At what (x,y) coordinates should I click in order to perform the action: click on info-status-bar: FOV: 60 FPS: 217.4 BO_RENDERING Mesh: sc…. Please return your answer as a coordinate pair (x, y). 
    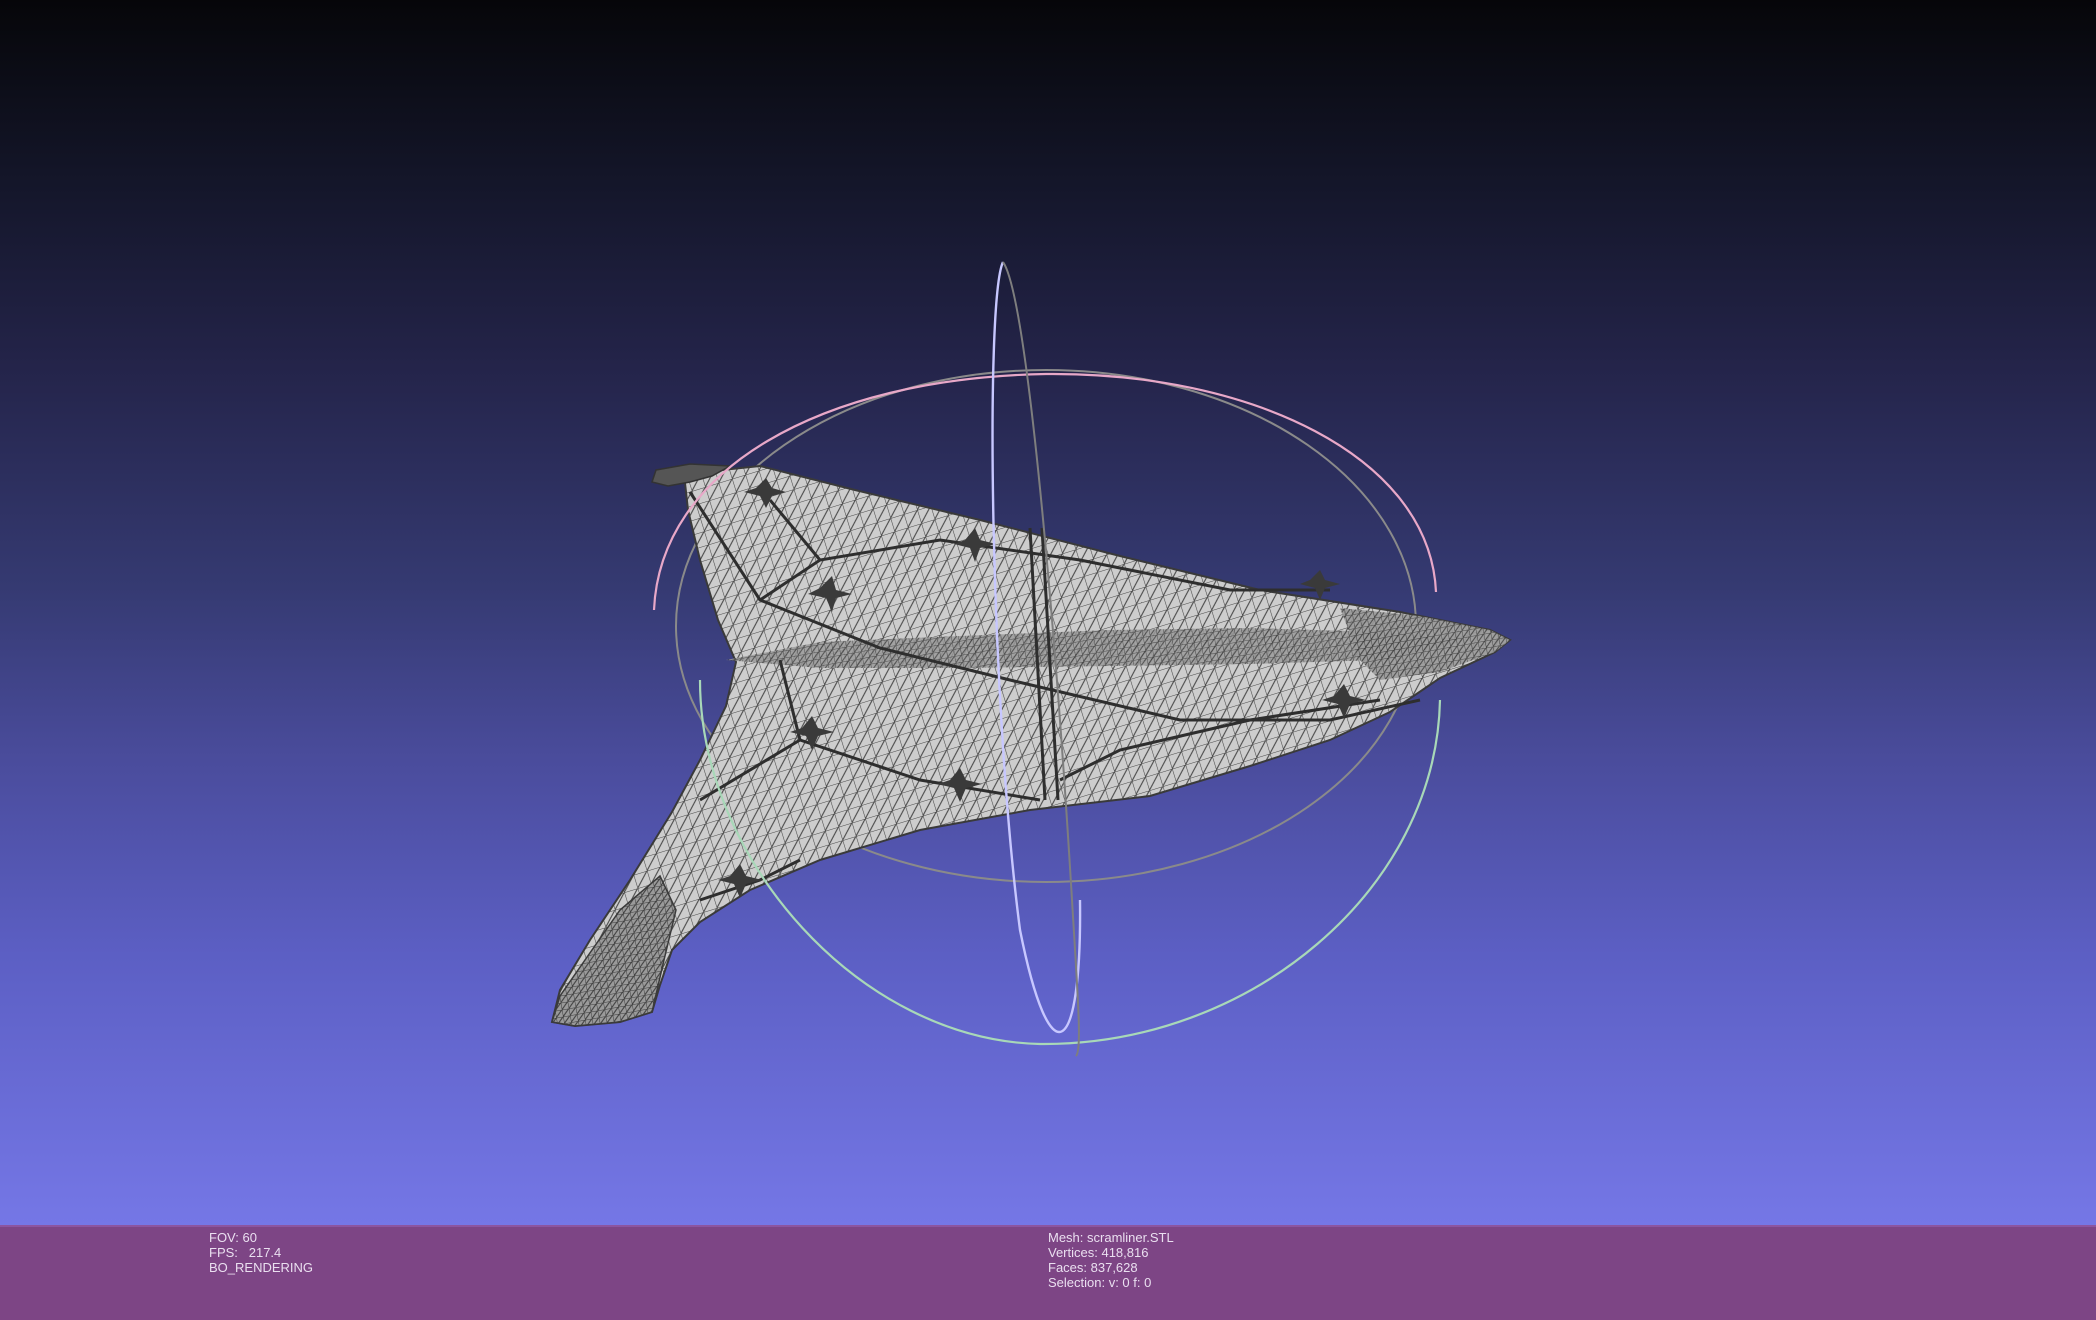
    Looking at the image, I should click on (1048, 1272).